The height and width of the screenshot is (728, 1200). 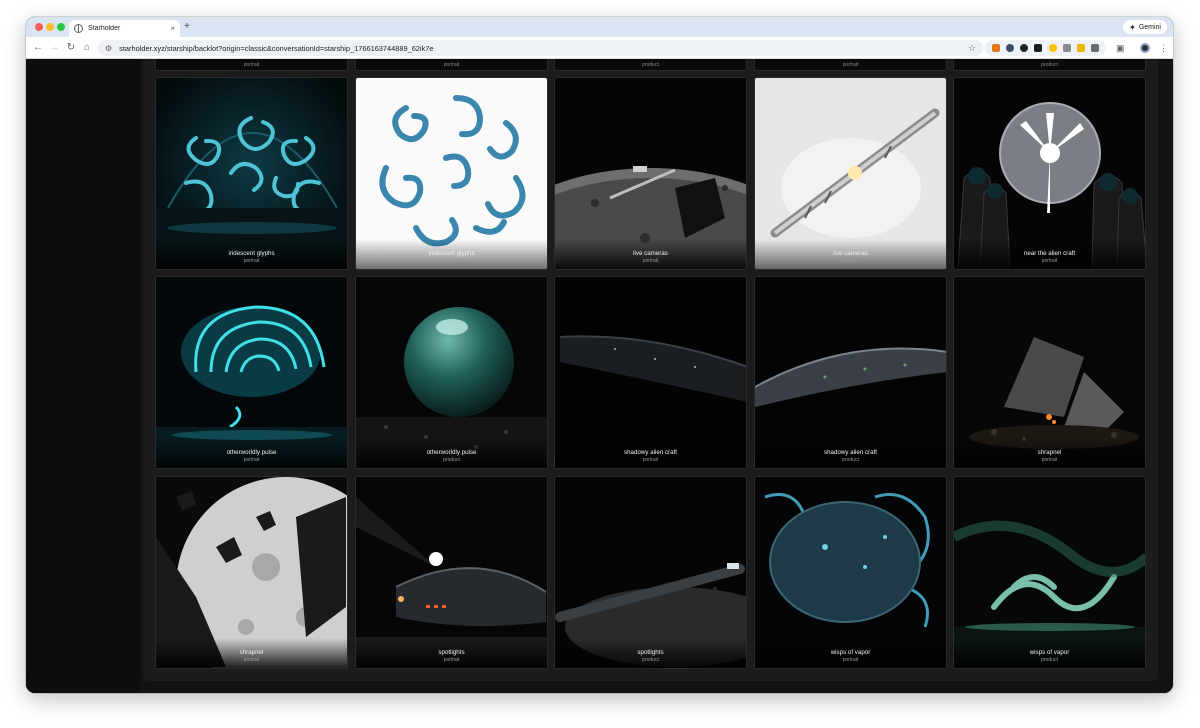 I want to click on reload-icon: ↻, so click(x=71, y=48).